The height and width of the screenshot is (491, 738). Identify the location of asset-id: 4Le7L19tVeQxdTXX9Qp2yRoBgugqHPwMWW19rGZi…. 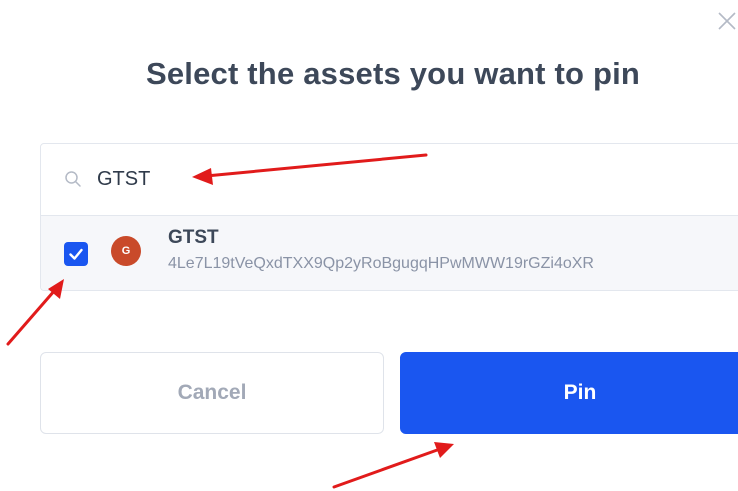
(381, 263).